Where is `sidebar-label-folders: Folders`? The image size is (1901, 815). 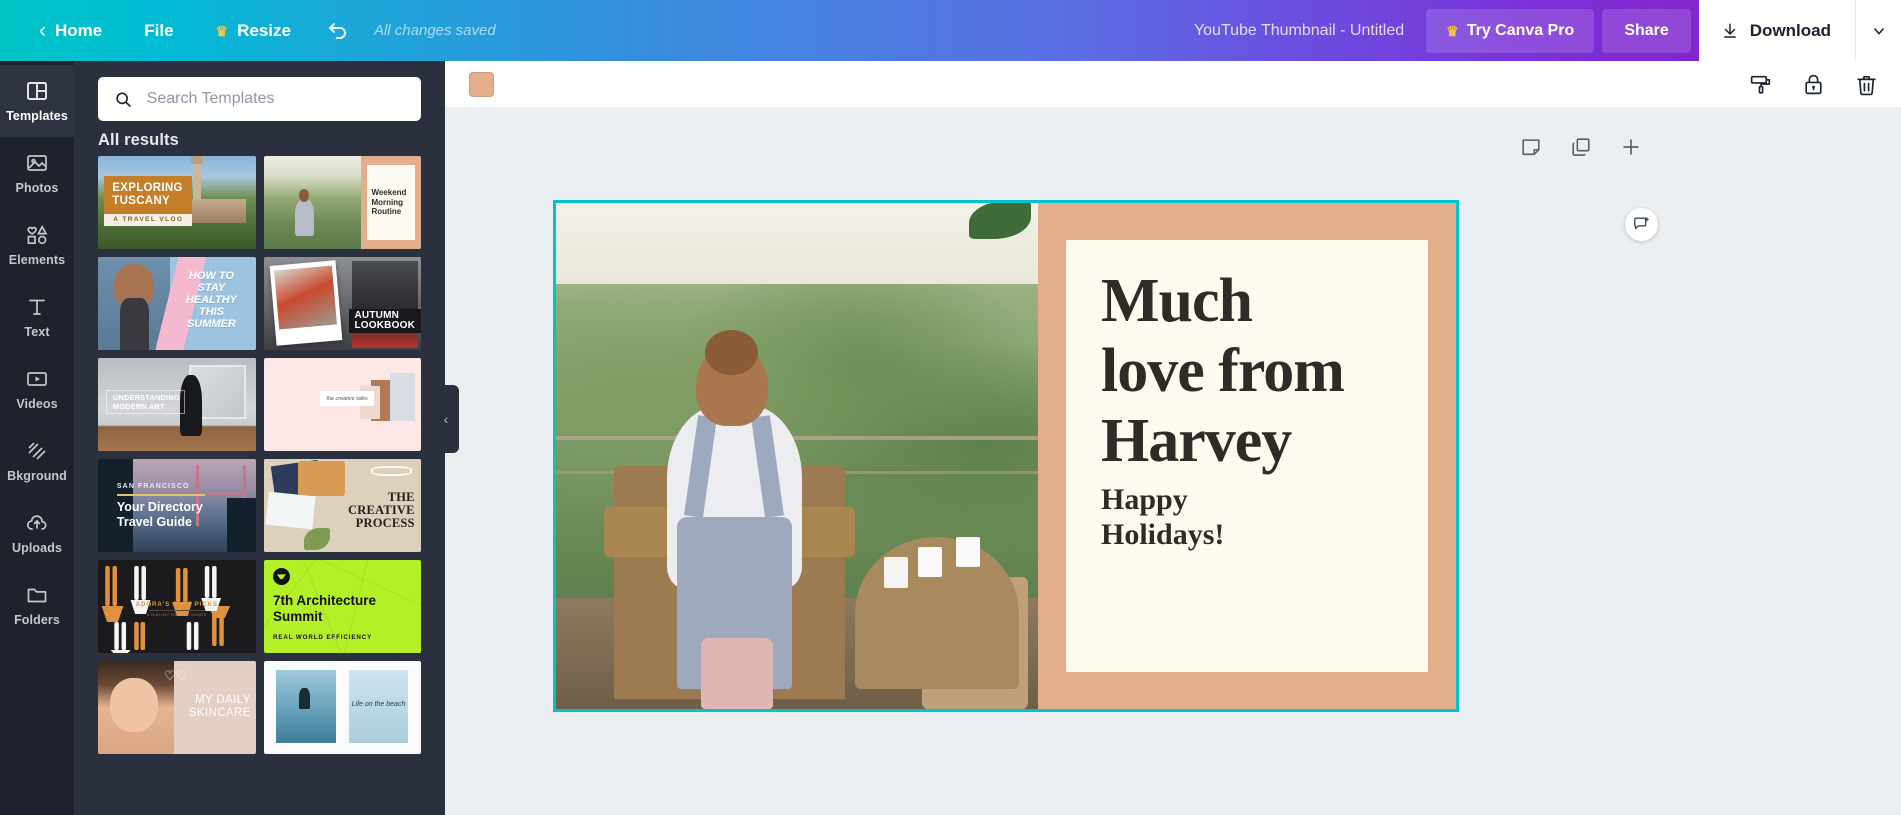 sidebar-label-folders: Folders is located at coordinates (37, 620).